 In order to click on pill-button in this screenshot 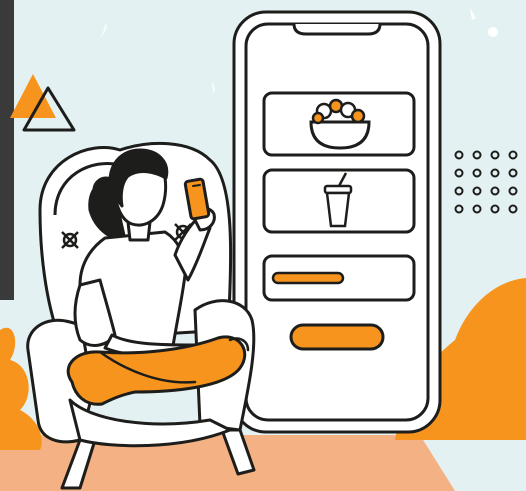, I will do `click(337, 337)`.